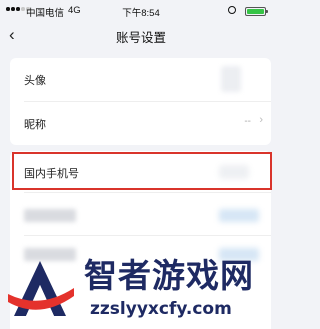  I want to click on watermark-title: 智者游戏网, so click(169, 275).